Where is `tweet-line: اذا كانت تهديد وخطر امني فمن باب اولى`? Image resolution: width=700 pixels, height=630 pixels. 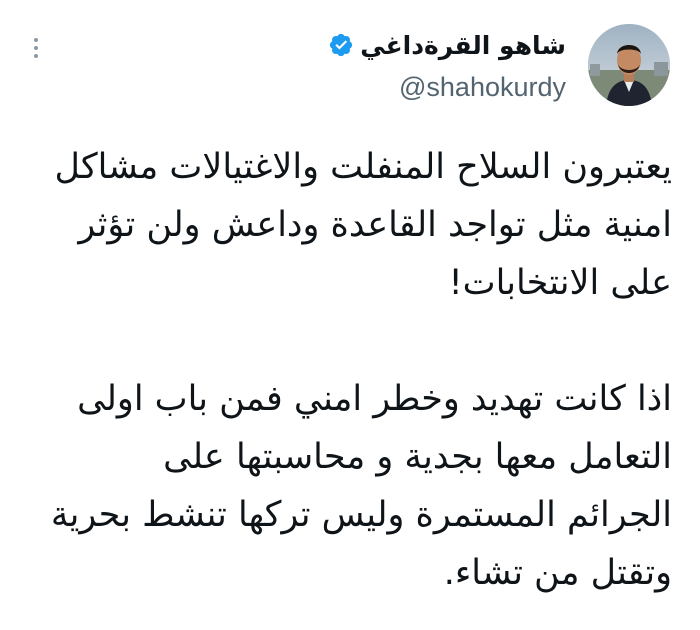 tweet-line: اذا كانت تهديد وخطر امني فمن باب اولى is located at coordinates (374, 399).